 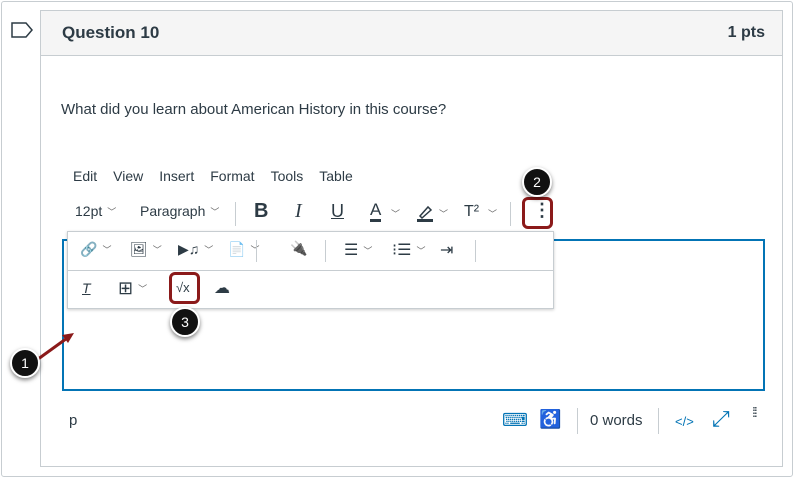 What do you see at coordinates (111, 32) in the screenshot?
I see `question-title: Question 10` at bounding box center [111, 32].